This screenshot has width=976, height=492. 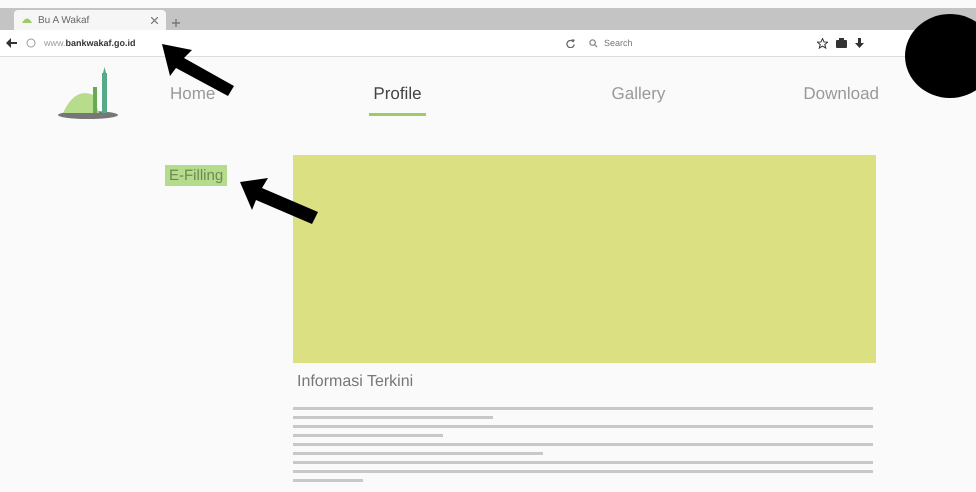 I want to click on browser-tab: Bu A Wakaf, so click(x=90, y=20).